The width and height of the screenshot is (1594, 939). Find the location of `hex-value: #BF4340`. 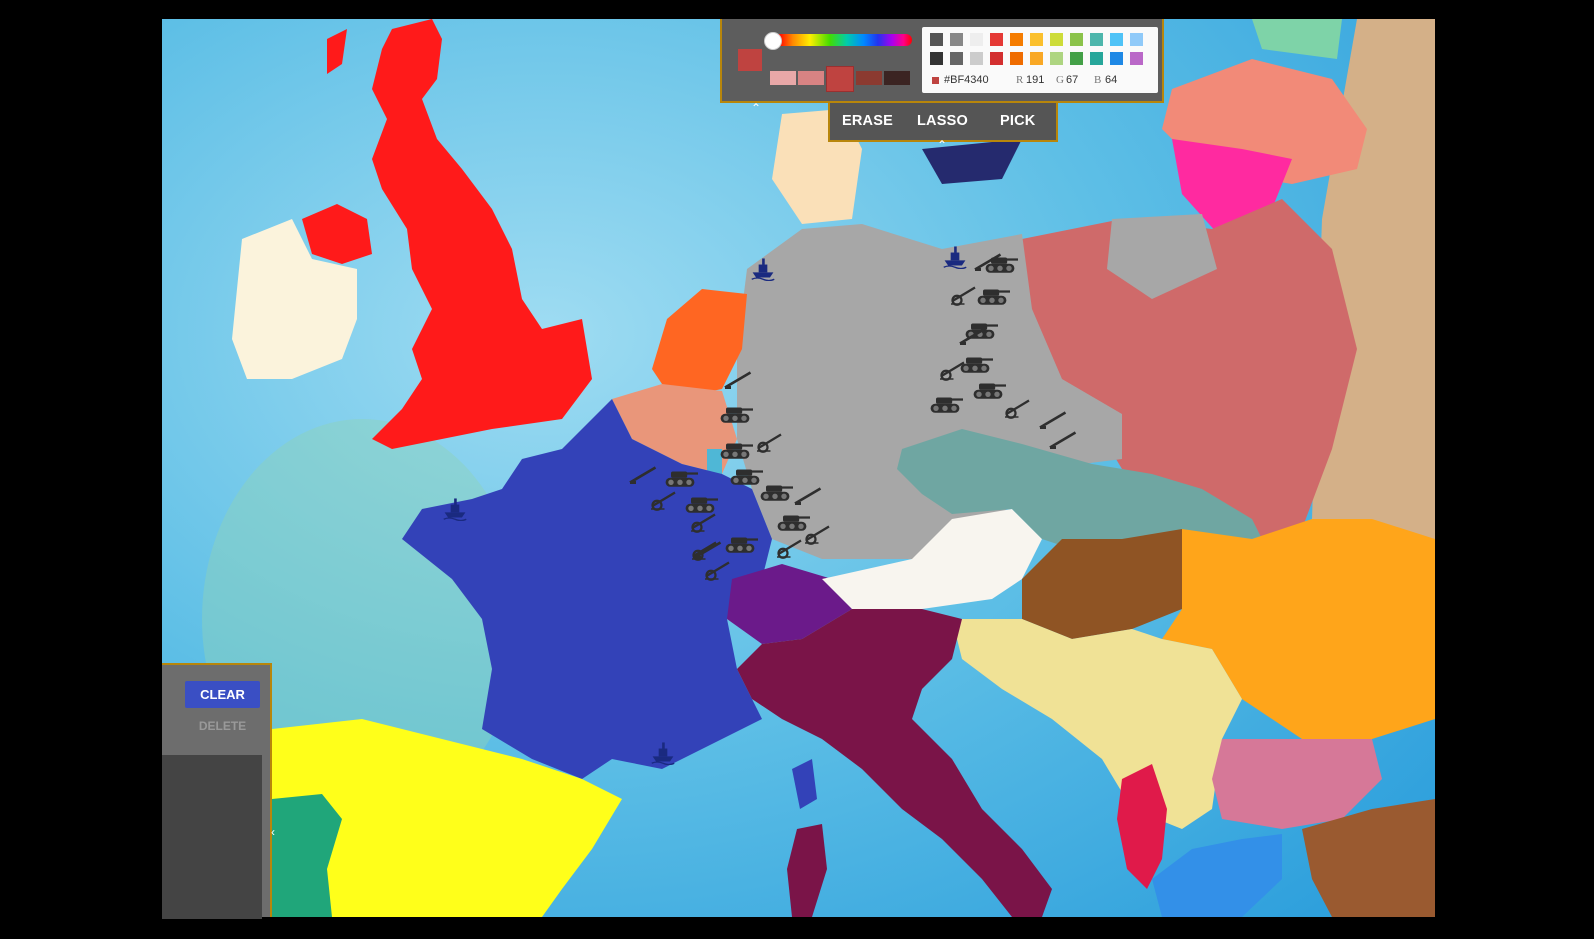

hex-value: #BF4340 is located at coordinates (966, 80).